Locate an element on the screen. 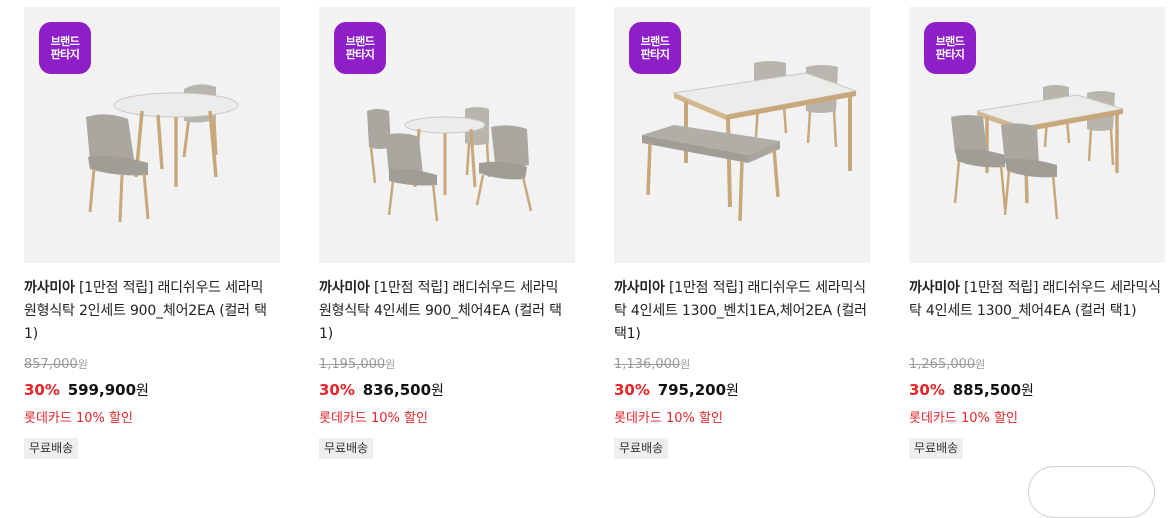 This screenshot has height=518, width=1169. original-price-value: 1,265,000 is located at coordinates (942, 364).